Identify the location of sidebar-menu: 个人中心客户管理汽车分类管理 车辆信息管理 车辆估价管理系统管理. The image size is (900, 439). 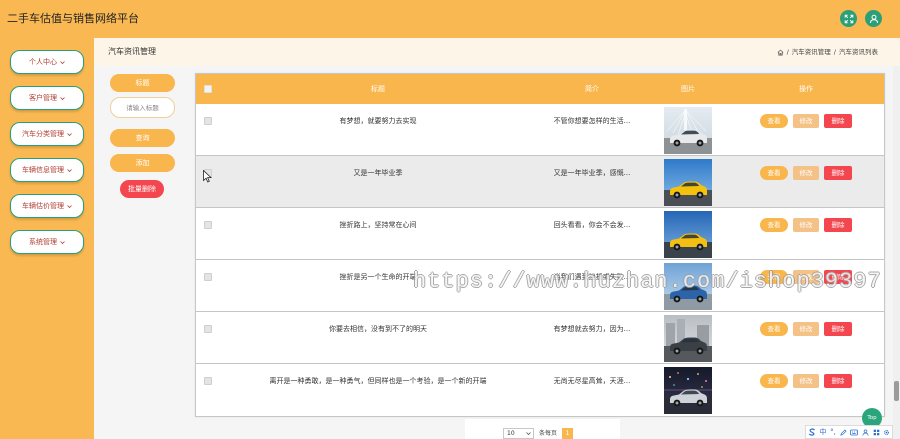
(47, 152).